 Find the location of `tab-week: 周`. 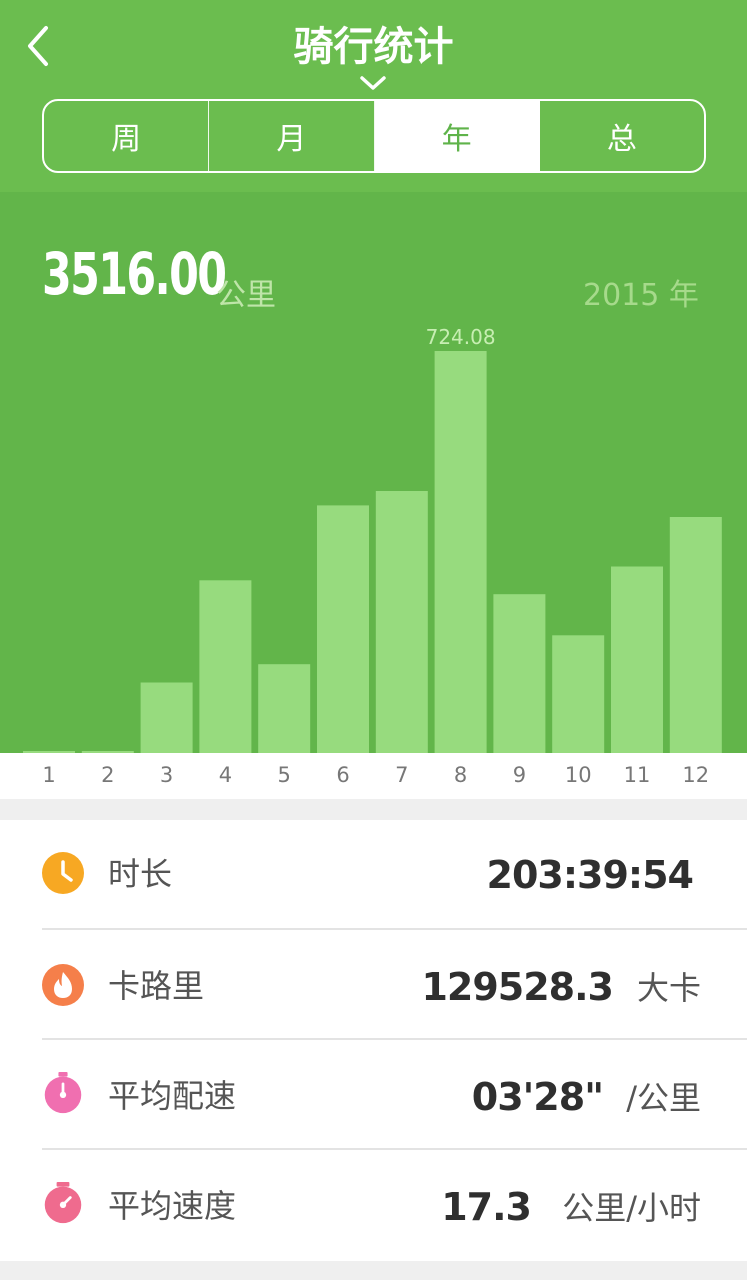

tab-week: 周 is located at coordinates (127, 136).